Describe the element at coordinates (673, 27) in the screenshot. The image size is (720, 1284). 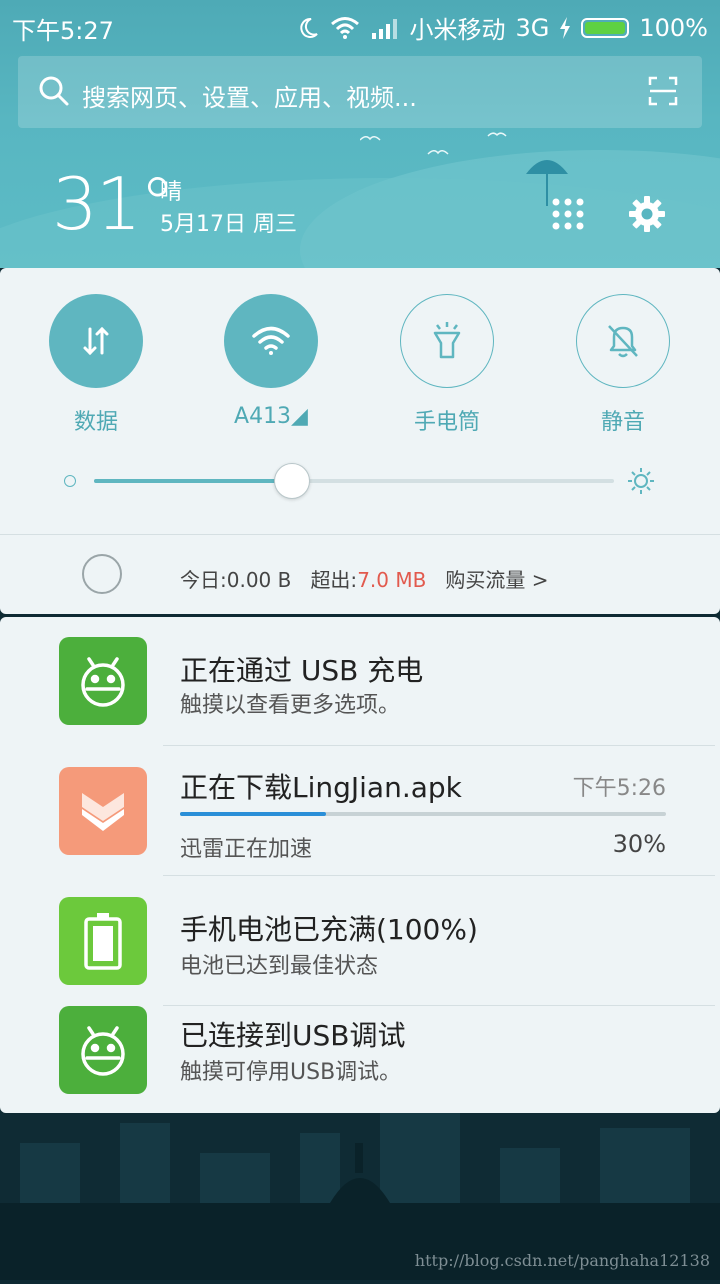
I see `battery-percent: 100%` at that location.